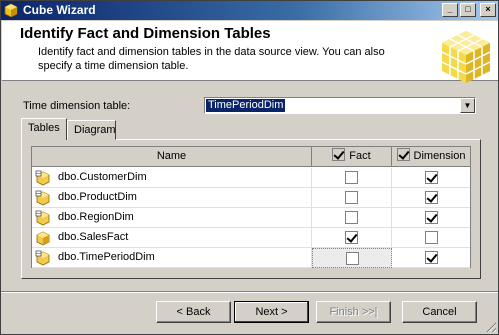  I want to click on table-name: dbo.TimePeriodDim, so click(106, 257).